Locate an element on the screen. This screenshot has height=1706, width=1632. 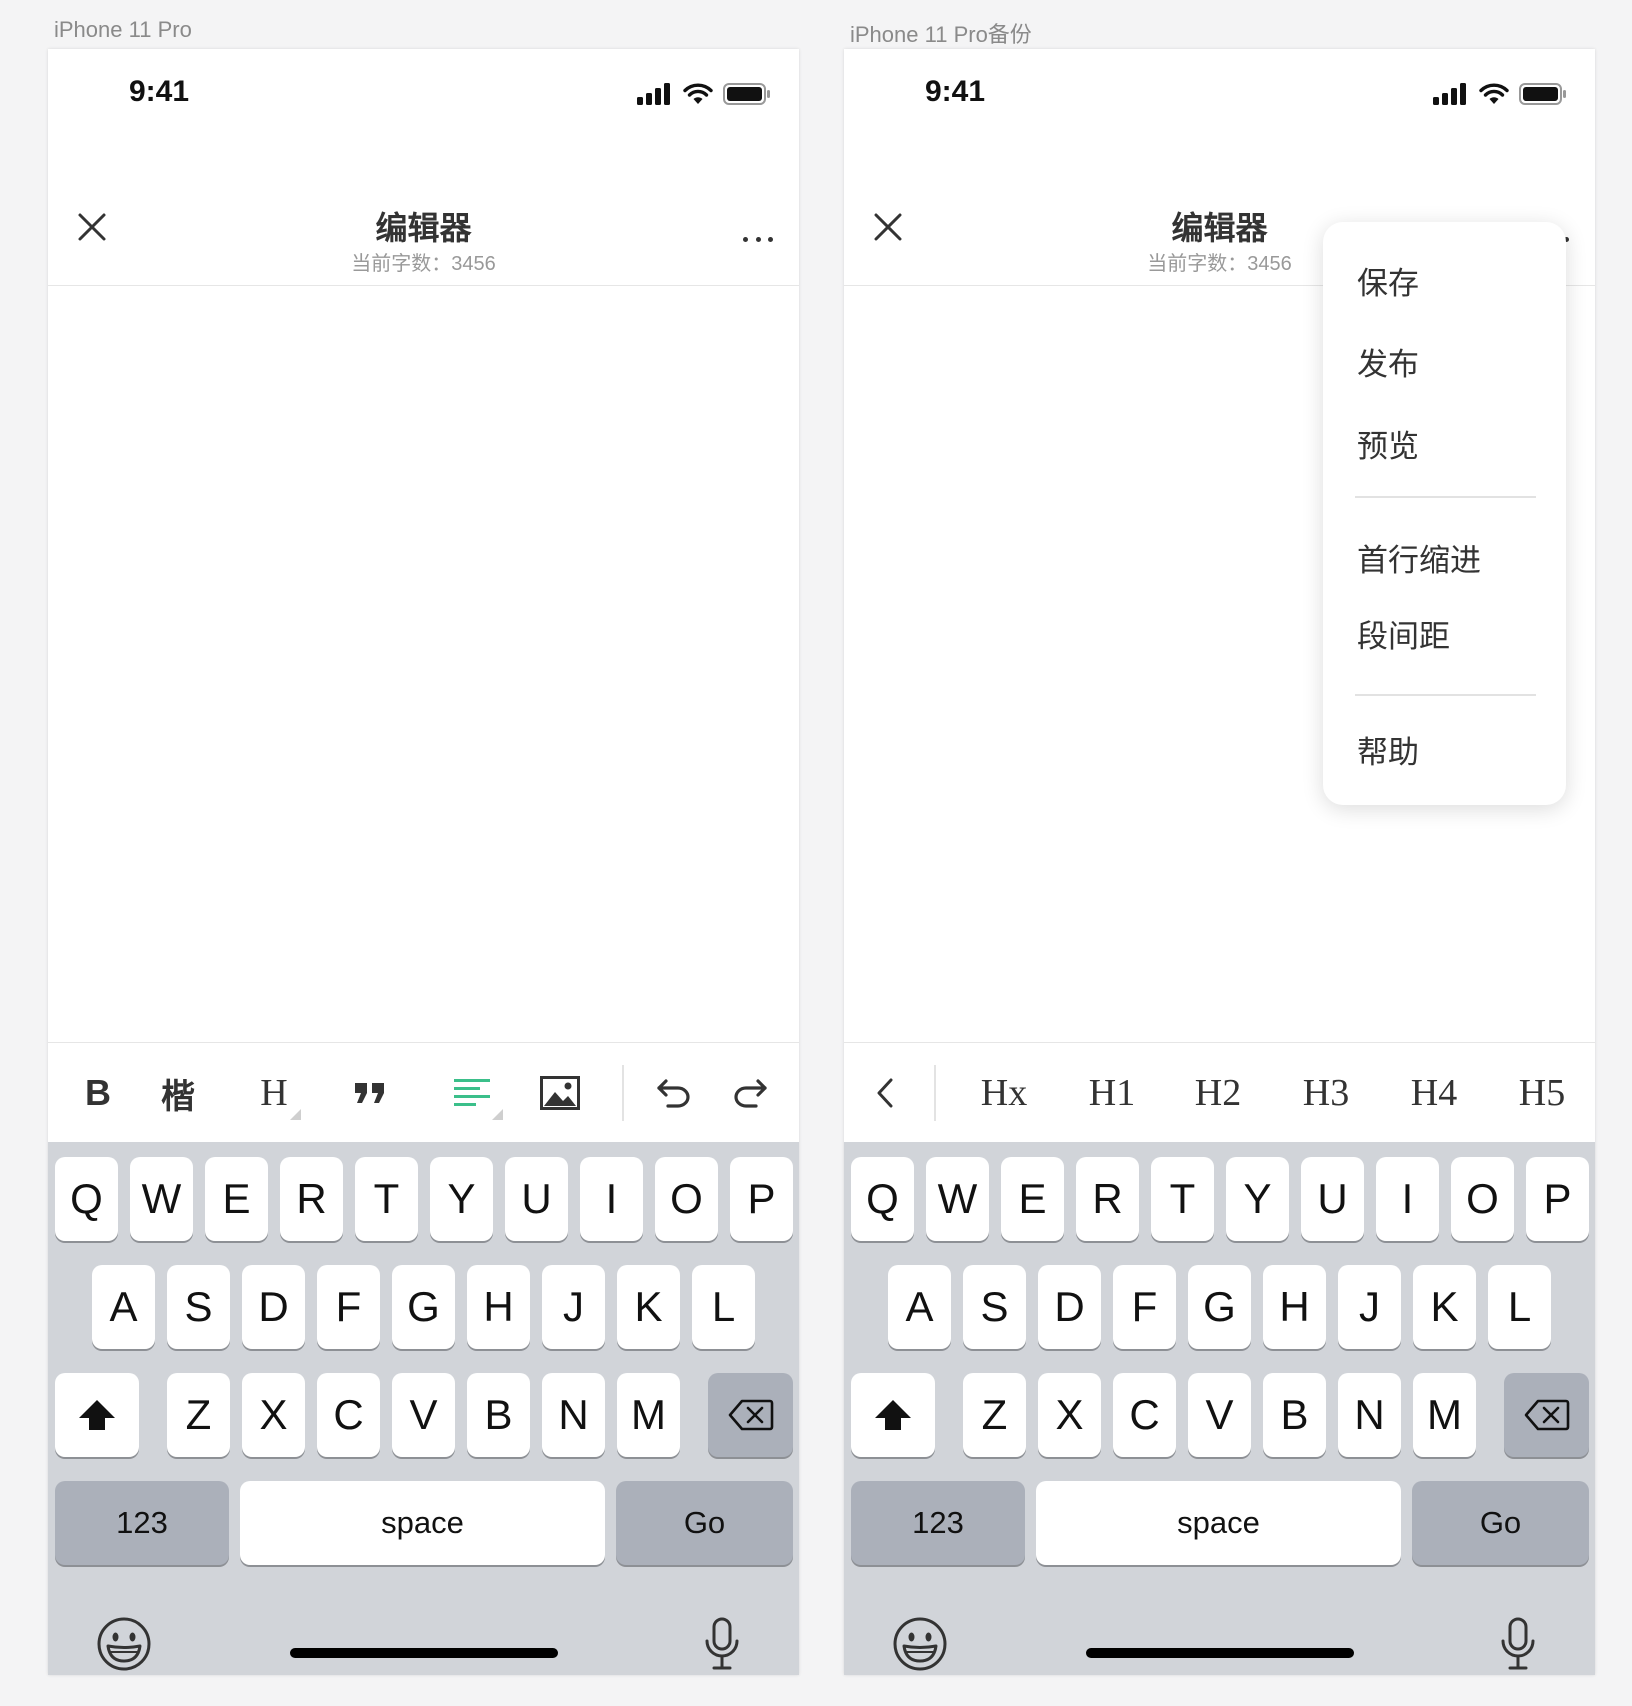
undo-icon is located at coordinates (674, 1093).